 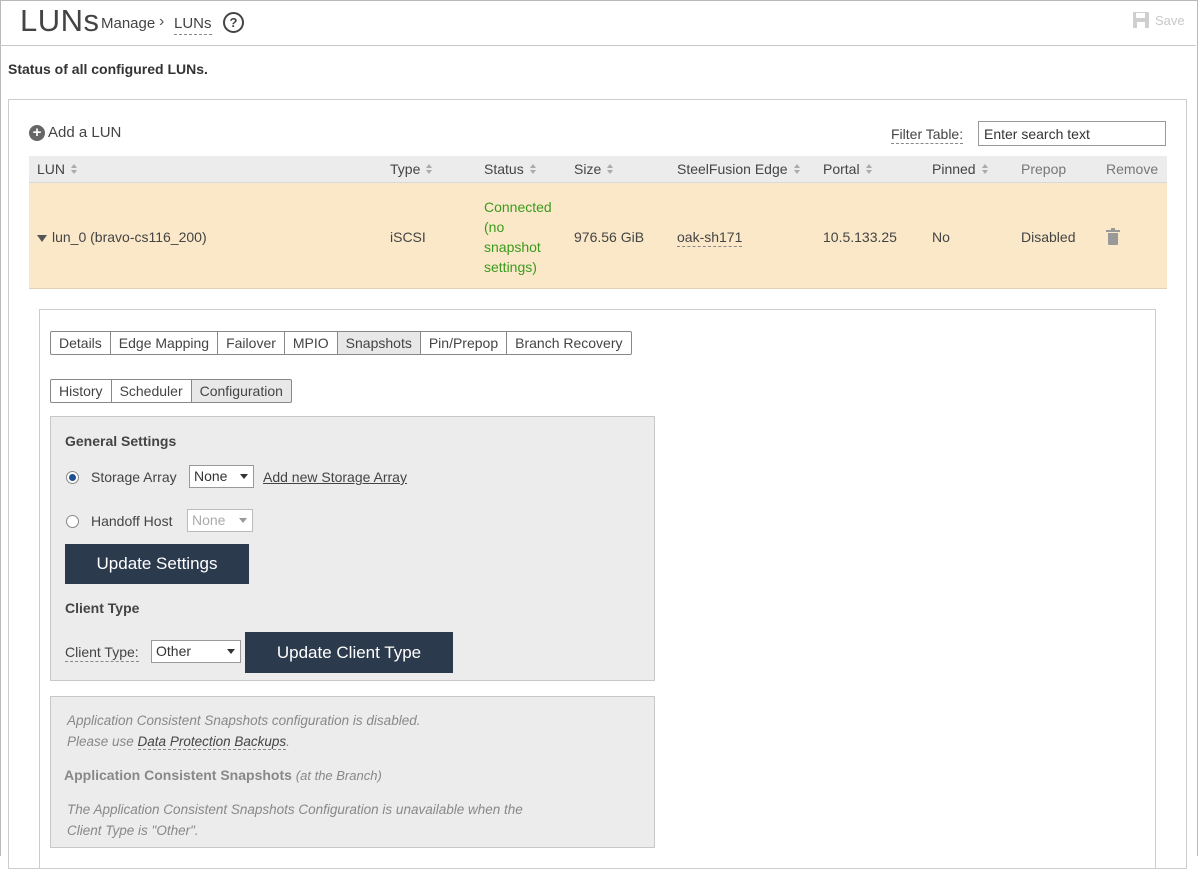 What do you see at coordinates (379, 343) in the screenshot?
I see `tab-snapshots: Snapshots` at bounding box center [379, 343].